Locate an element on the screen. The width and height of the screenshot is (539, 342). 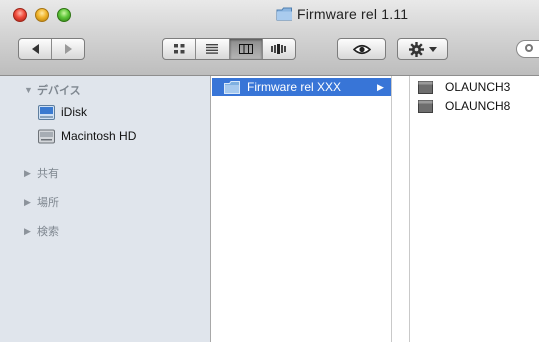
forward-button is located at coordinates (67, 49).